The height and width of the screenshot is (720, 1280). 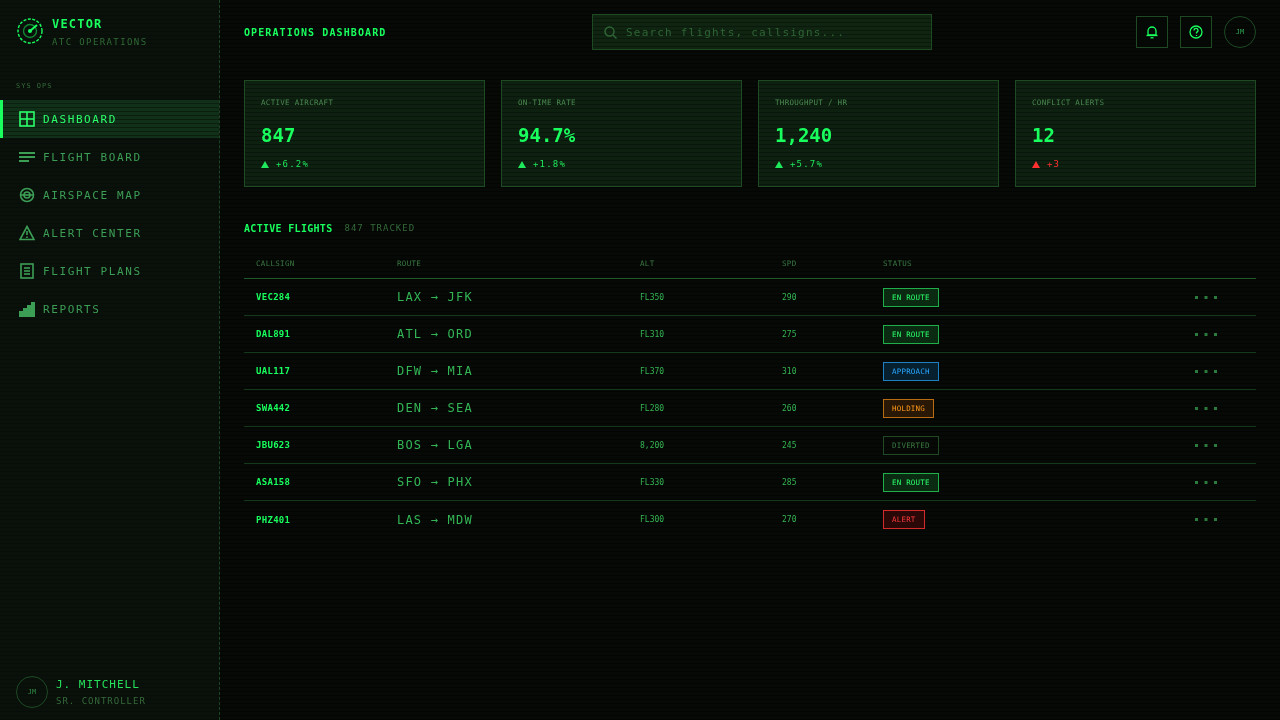 I want to click on nav-item: ALERT CENTER, so click(x=109, y=233).